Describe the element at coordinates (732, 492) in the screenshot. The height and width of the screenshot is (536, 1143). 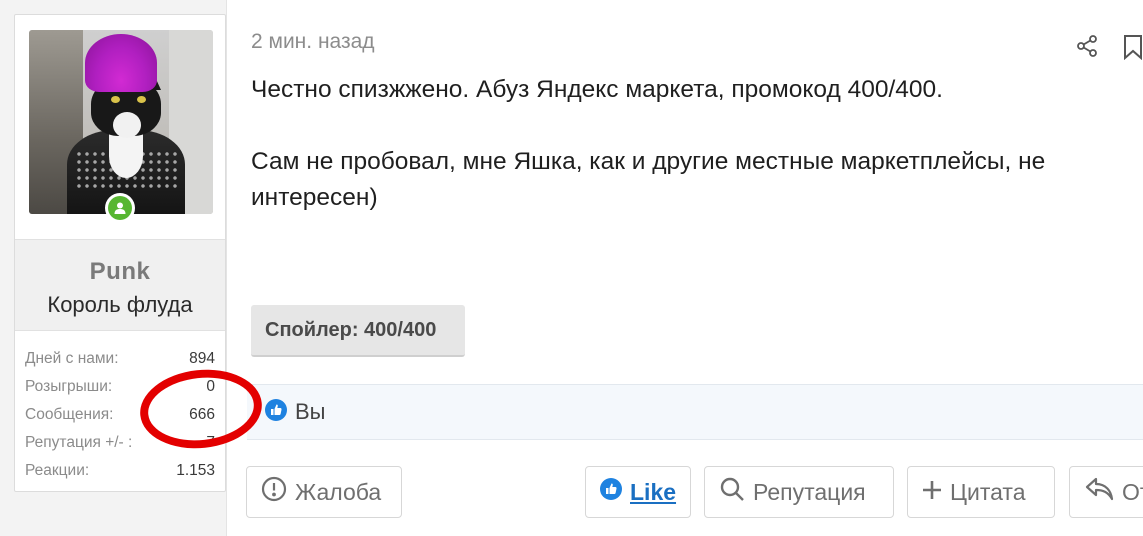
I see `search-icon` at that location.